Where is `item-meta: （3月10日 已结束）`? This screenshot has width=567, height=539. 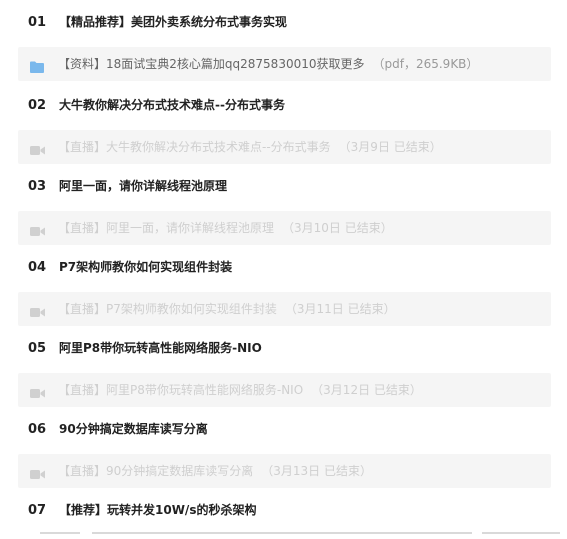 item-meta: （3月10日 已结束） is located at coordinates (337, 228).